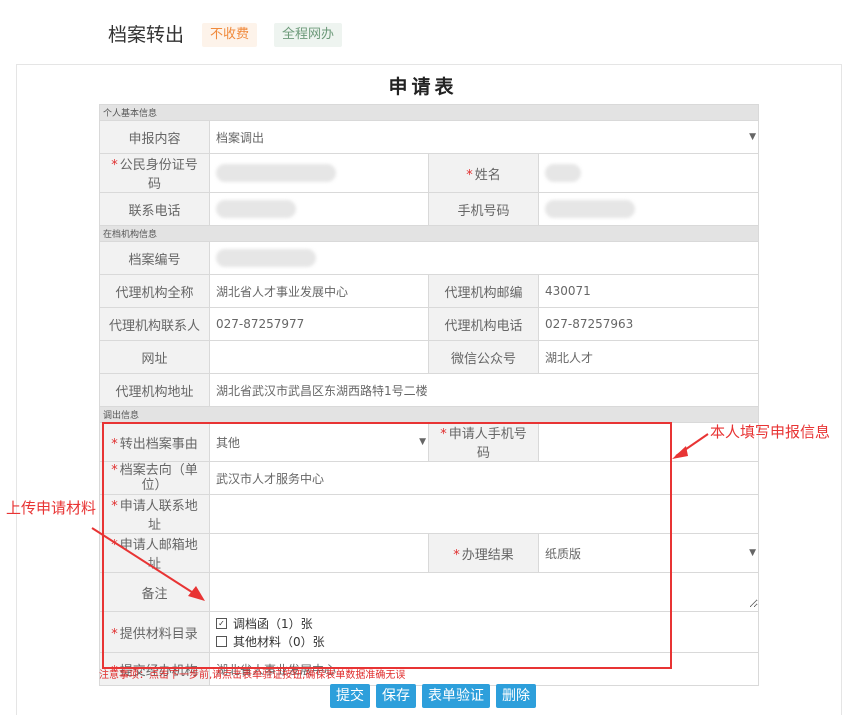 Image resolution: width=846 pixels, height=715 pixels. I want to click on agency-contact-field: 027-87257977, so click(319, 324).